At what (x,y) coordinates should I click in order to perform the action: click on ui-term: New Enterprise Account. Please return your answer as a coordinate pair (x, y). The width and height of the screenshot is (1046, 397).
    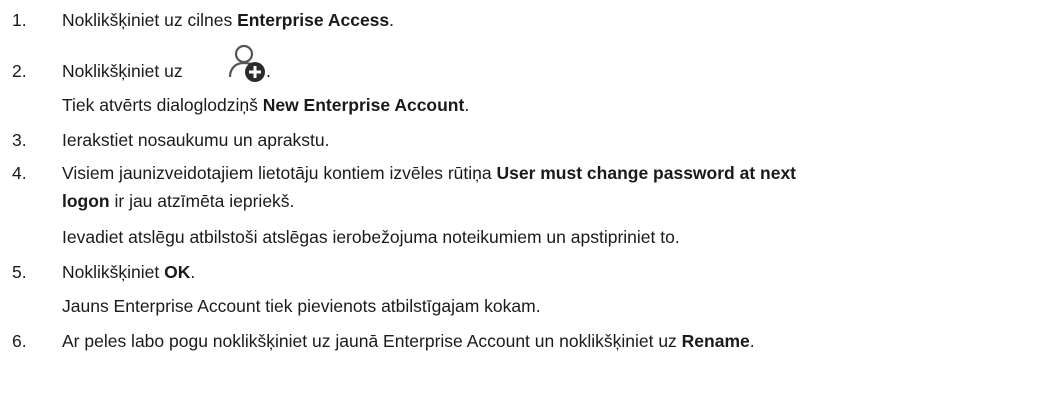
    Looking at the image, I should click on (363, 105).